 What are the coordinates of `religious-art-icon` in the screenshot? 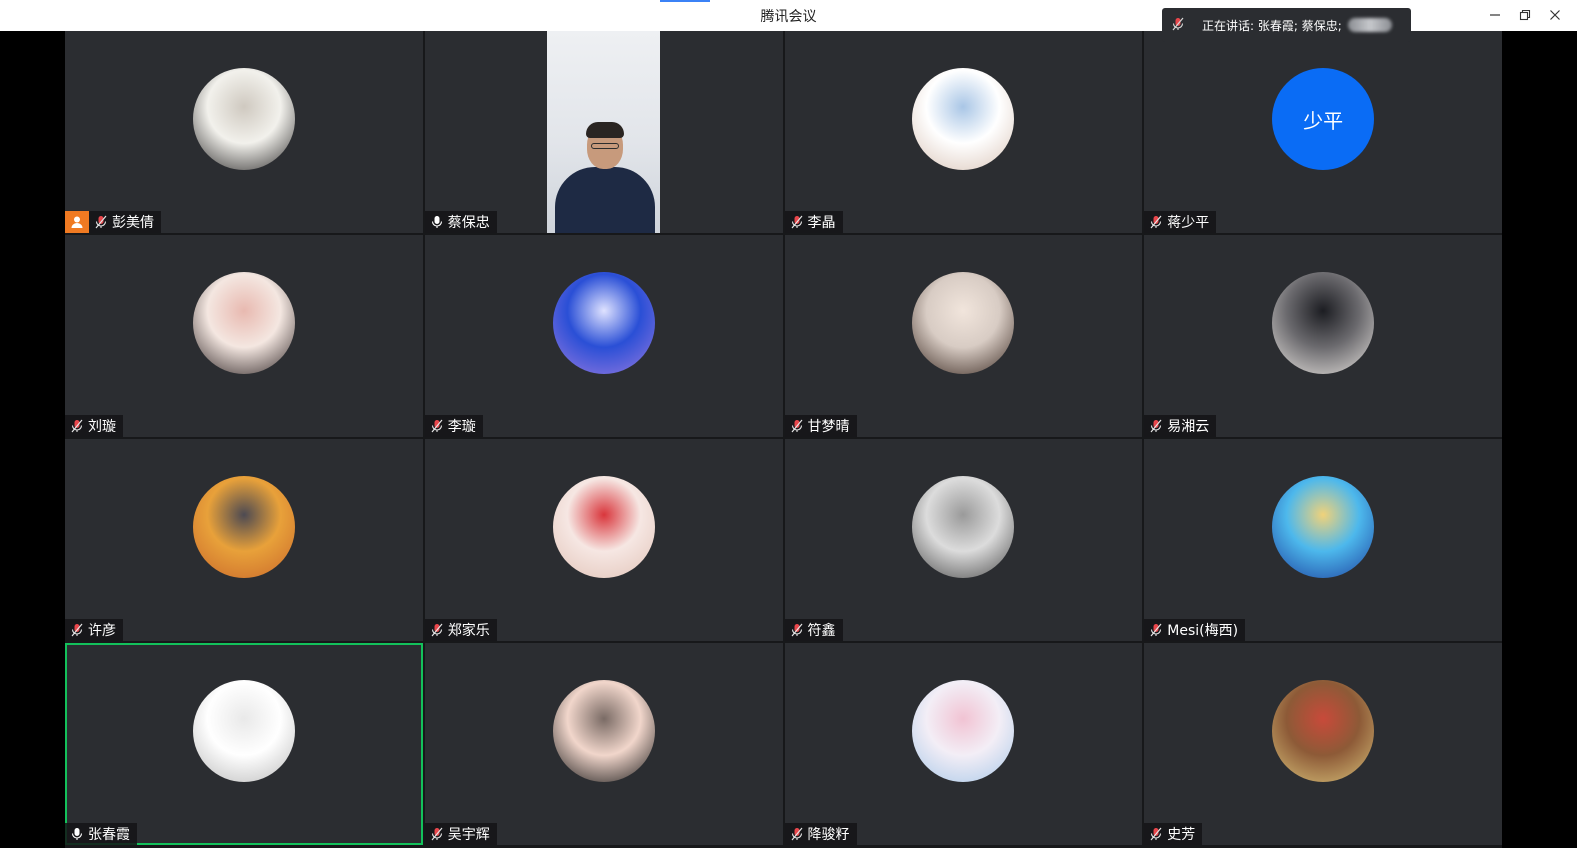 It's located at (1323, 527).